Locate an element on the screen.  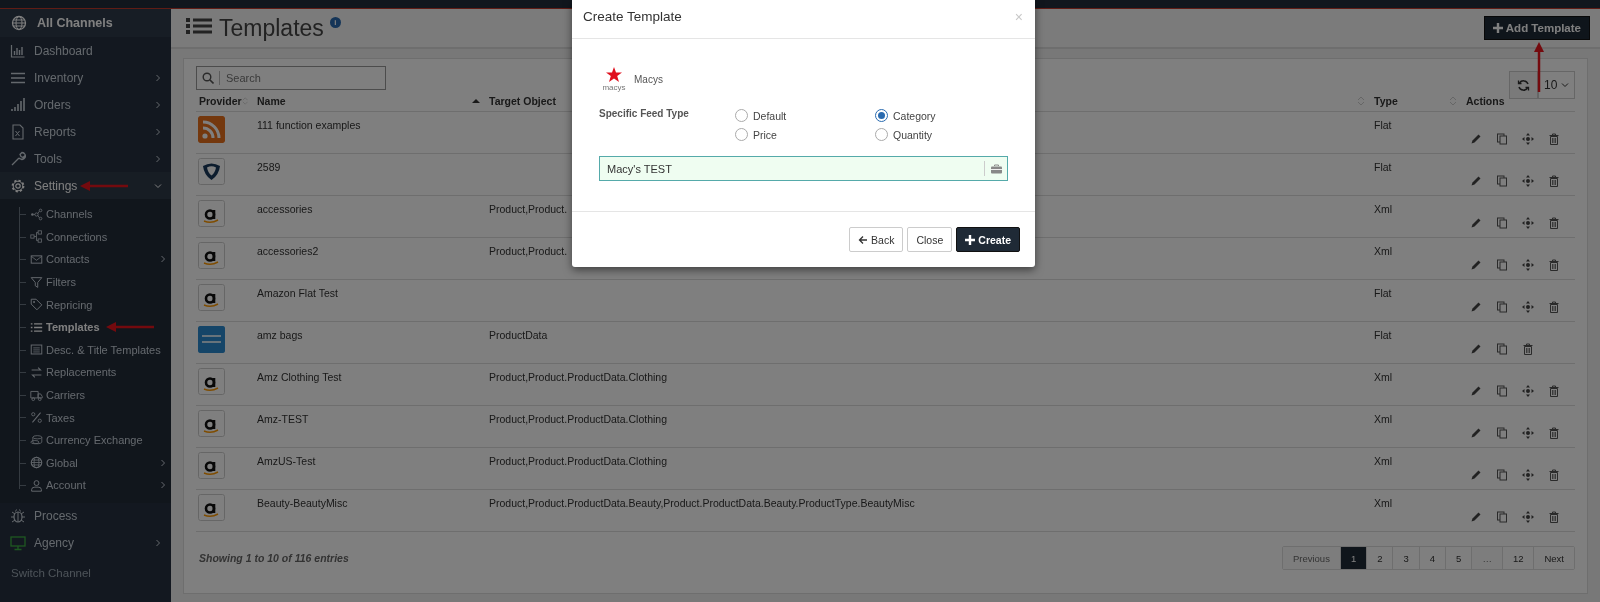
create-button: Create is located at coordinates (988, 239).